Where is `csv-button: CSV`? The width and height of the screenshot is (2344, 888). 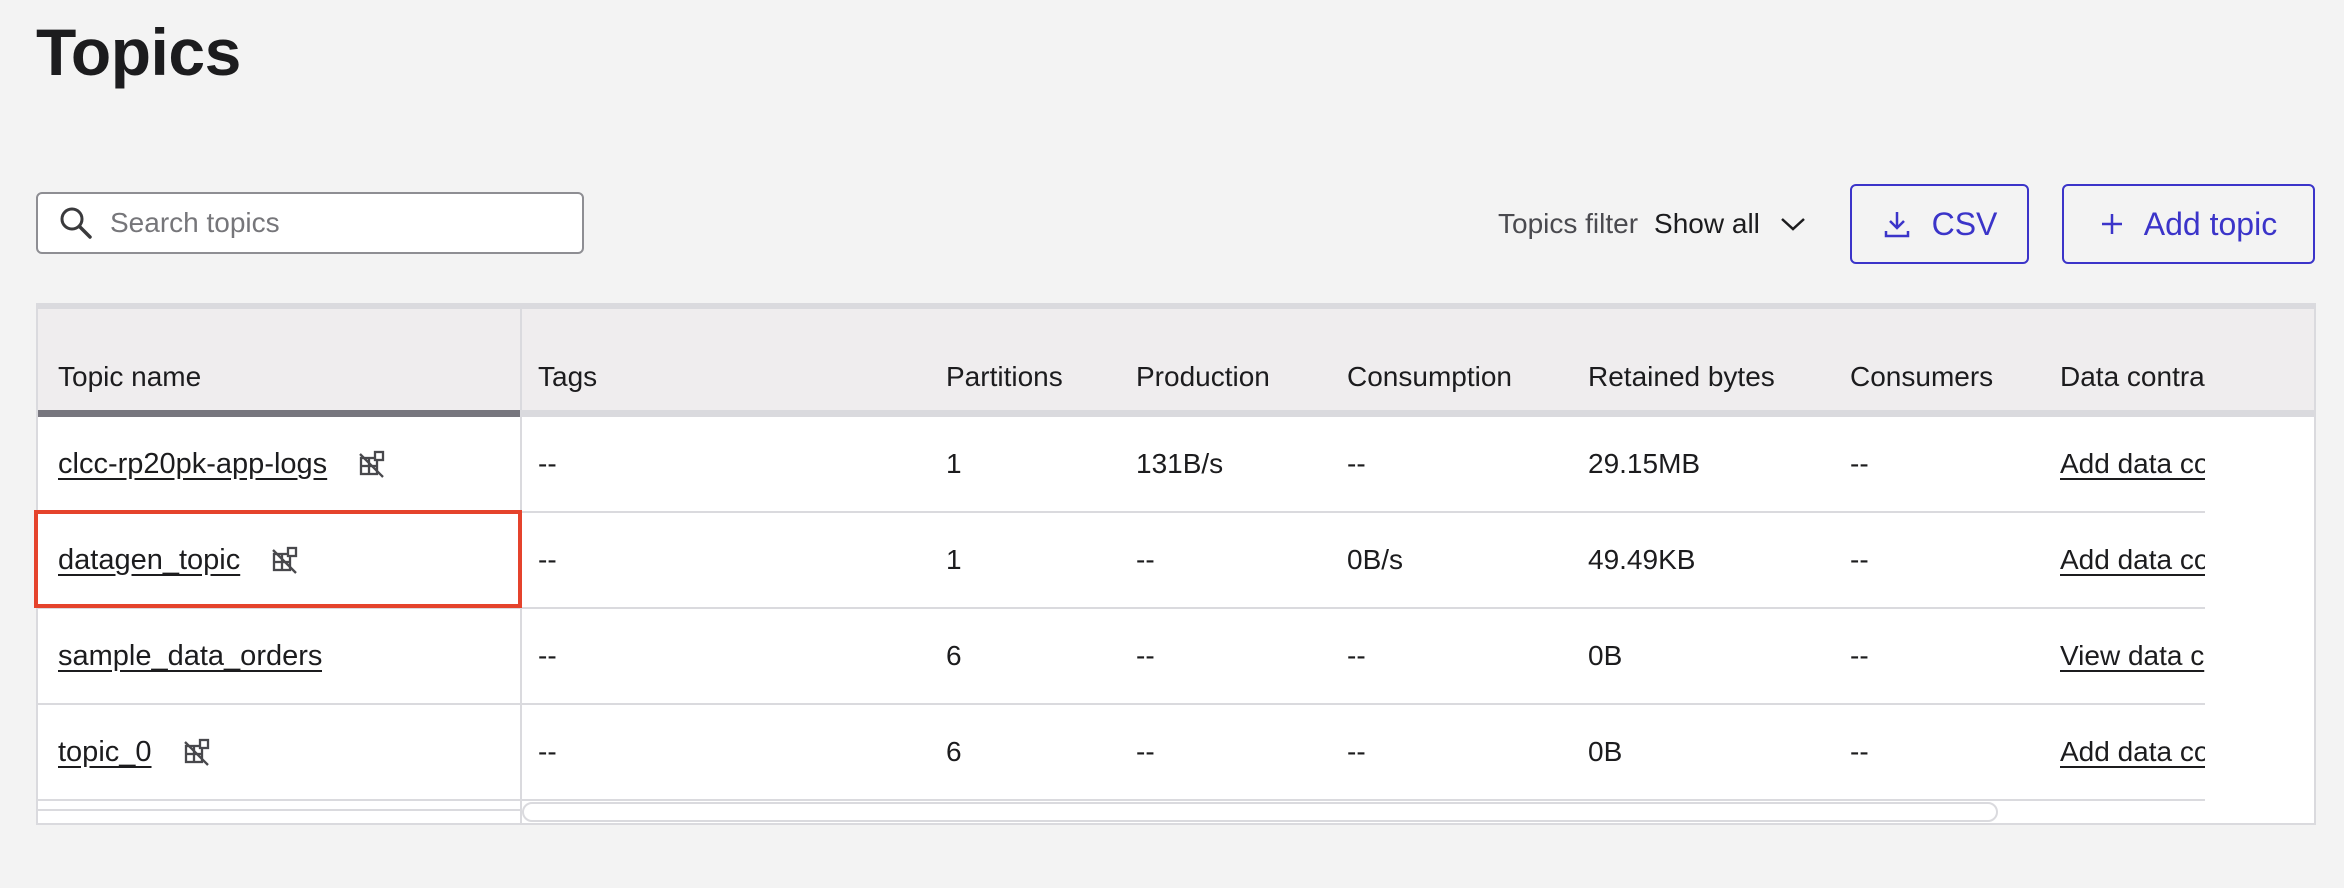
csv-button: CSV is located at coordinates (1939, 224).